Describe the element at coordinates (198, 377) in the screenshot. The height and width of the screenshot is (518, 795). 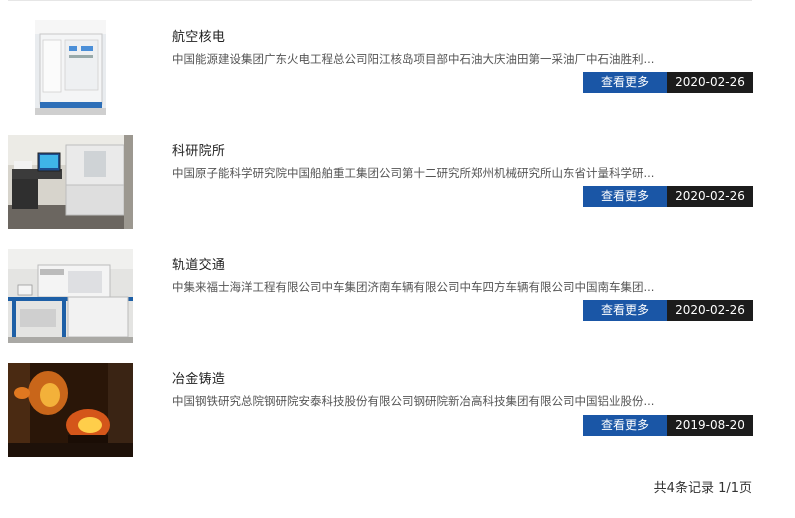
I see `item-title: 冶金铸造` at that location.